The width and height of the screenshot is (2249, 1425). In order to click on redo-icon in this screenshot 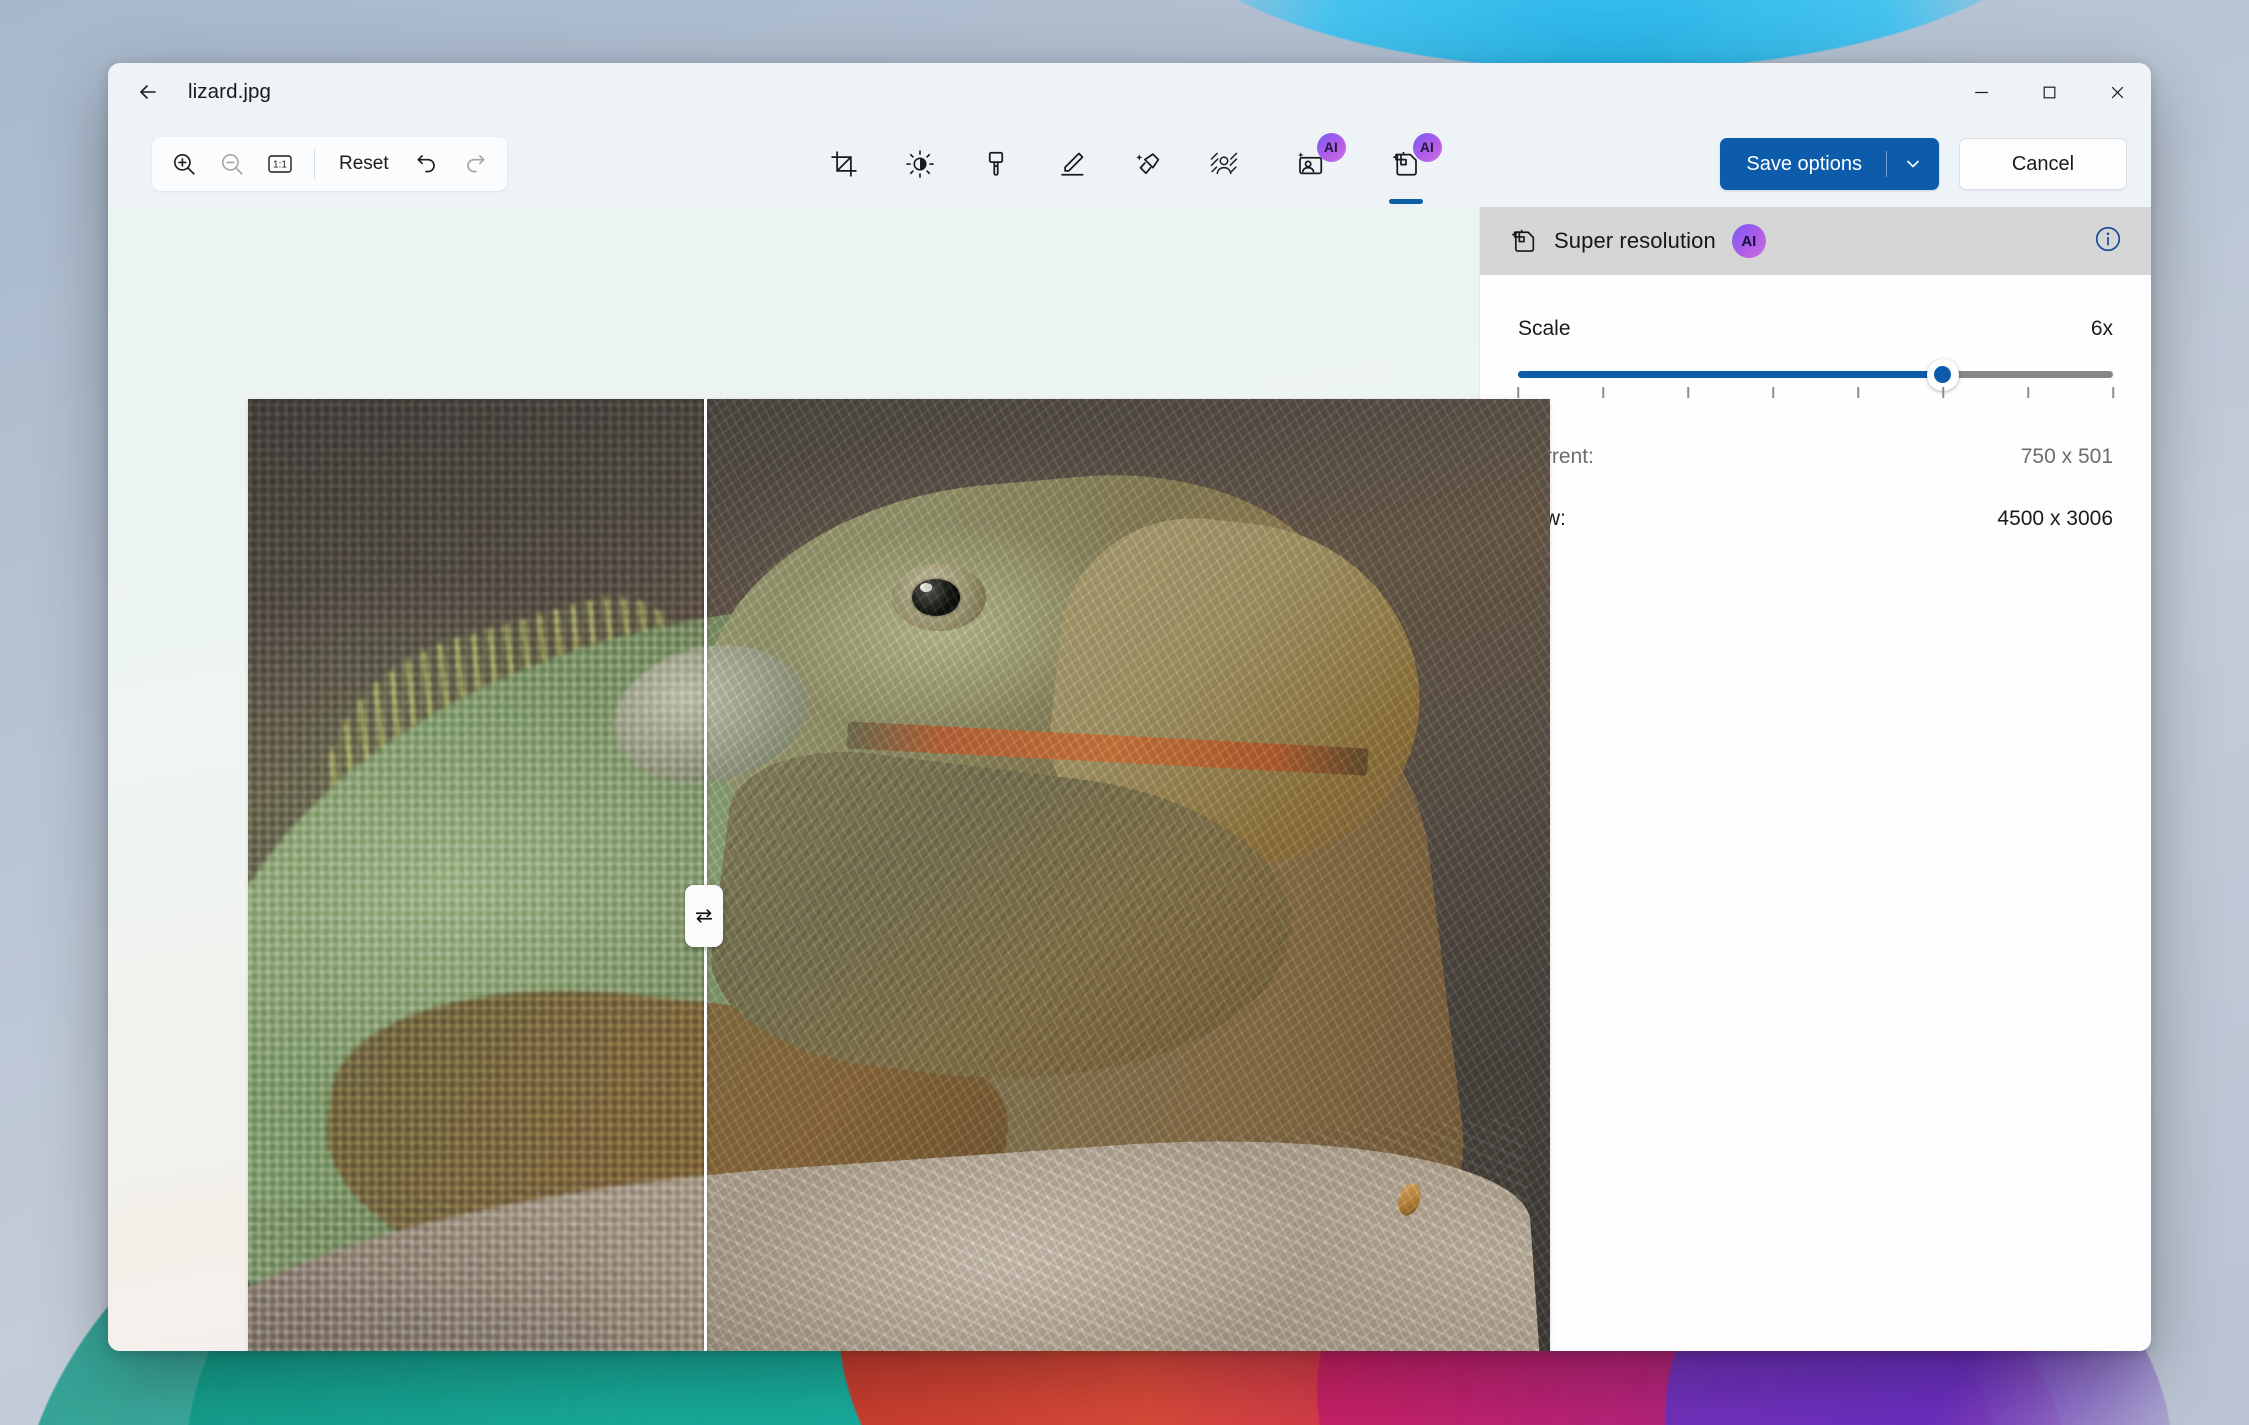, I will do `click(475, 164)`.